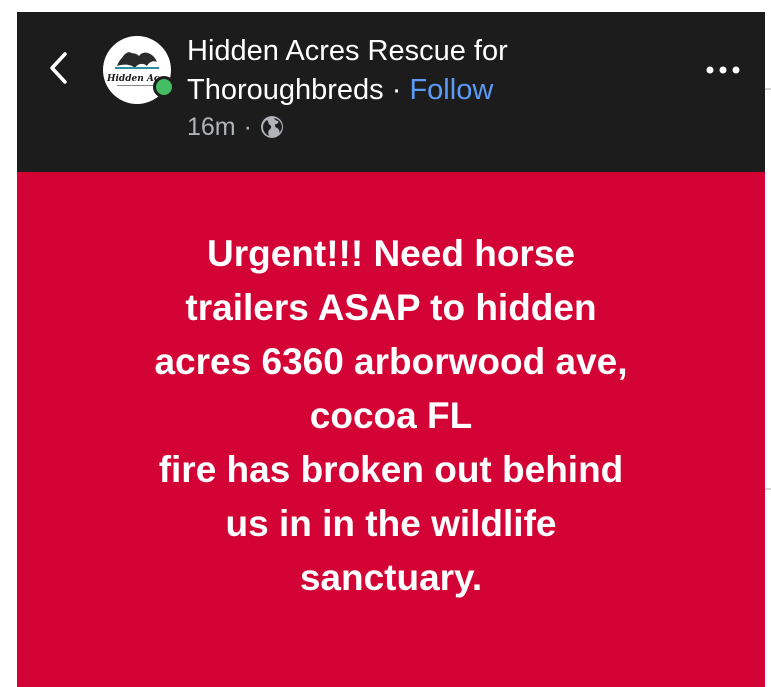 The height and width of the screenshot is (687, 771). Describe the element at coordinates (164, 87) in the screenshot. I see `online-status-dot` at that location.